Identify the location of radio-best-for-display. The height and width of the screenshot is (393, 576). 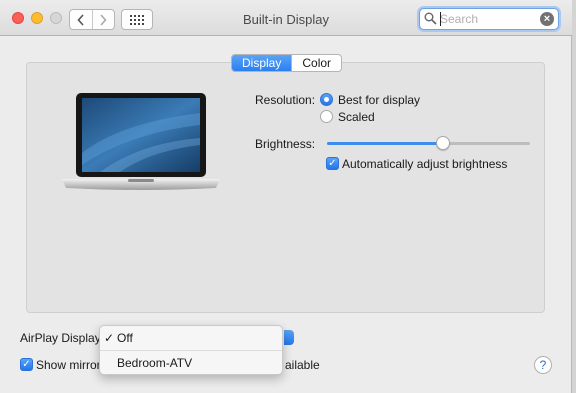
(326, 99).